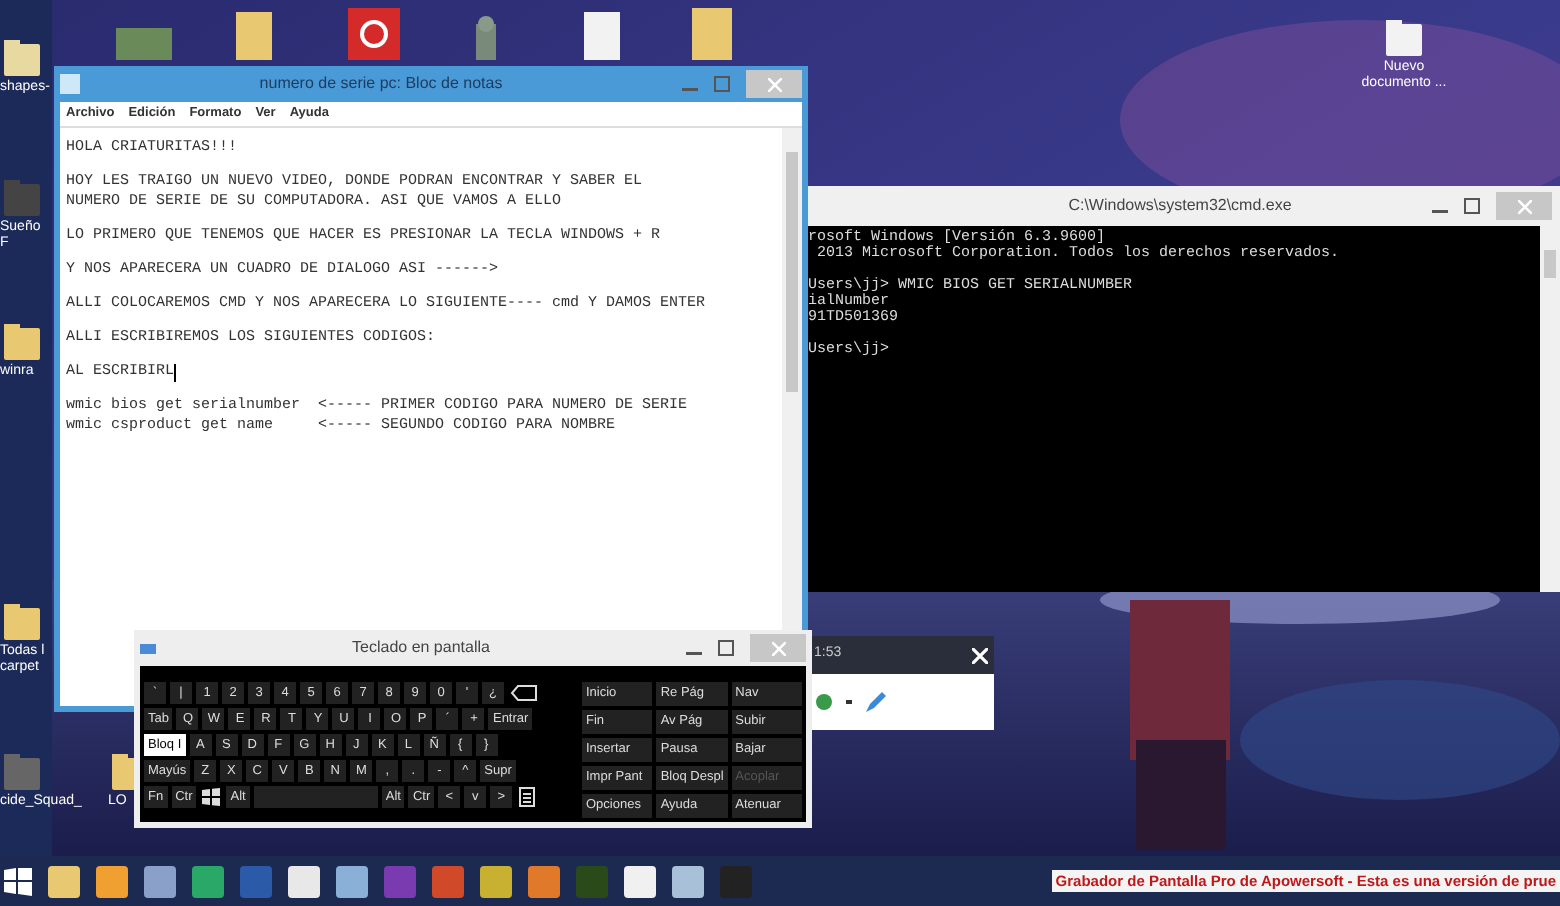 The width and height of the screenshot is (1560, 906). Describe the element at coordinates (876, 702) in the screenshot. I see `pen-icon` at that location.